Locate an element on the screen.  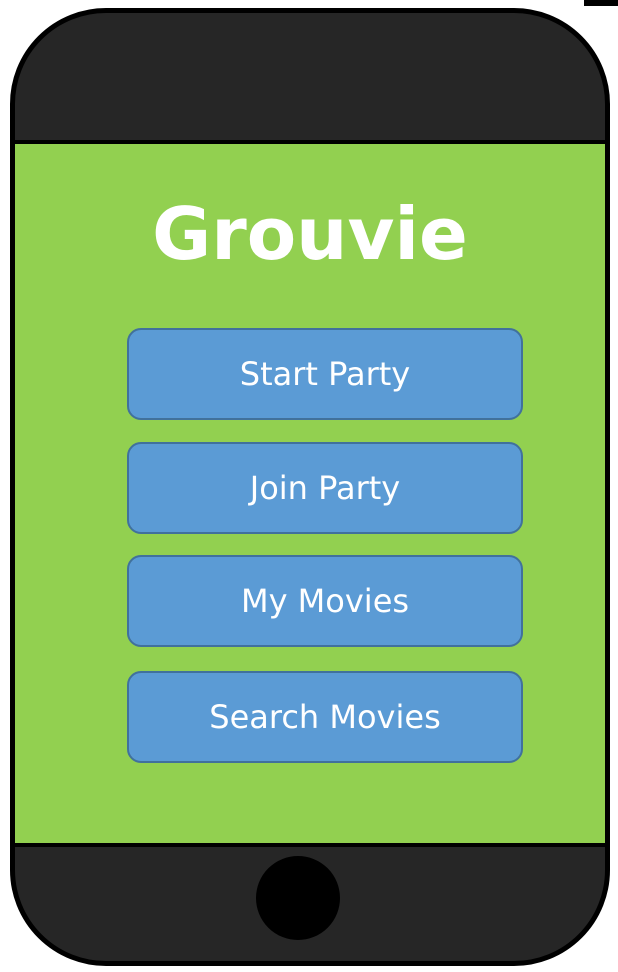
my-movies-button: My Movies is located at coordinates (325, 601).